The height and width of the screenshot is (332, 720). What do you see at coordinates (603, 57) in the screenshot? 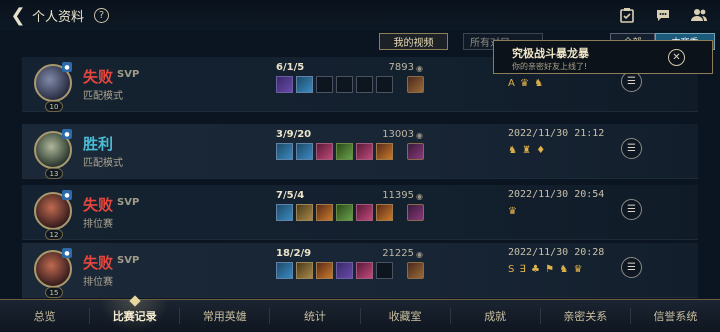
I see `friend-online-notification: 究极战斗暴龙暴 你的亲密好友上线了! ✕` at bounding box center [603, 57].